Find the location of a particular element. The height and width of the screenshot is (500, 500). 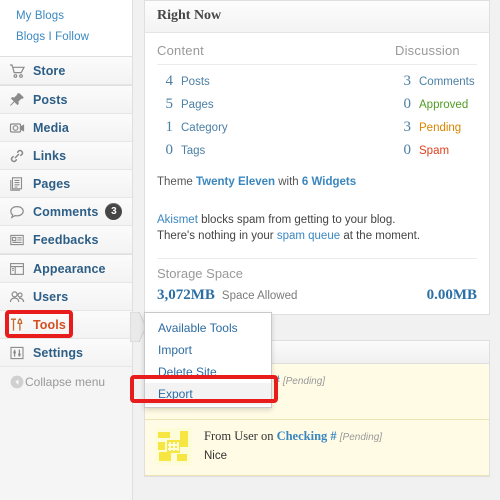

sidebar-item-feedbacks: Feedbacks is located at coordinates (66, 240).